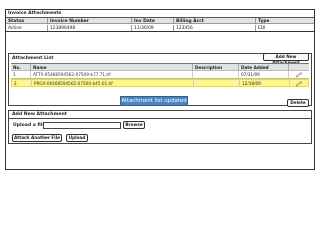 The image size is (320, 240). What do you see at coordinates (160, 118) in the screenshot?
I see `divider` at bounding box center [160, 118].